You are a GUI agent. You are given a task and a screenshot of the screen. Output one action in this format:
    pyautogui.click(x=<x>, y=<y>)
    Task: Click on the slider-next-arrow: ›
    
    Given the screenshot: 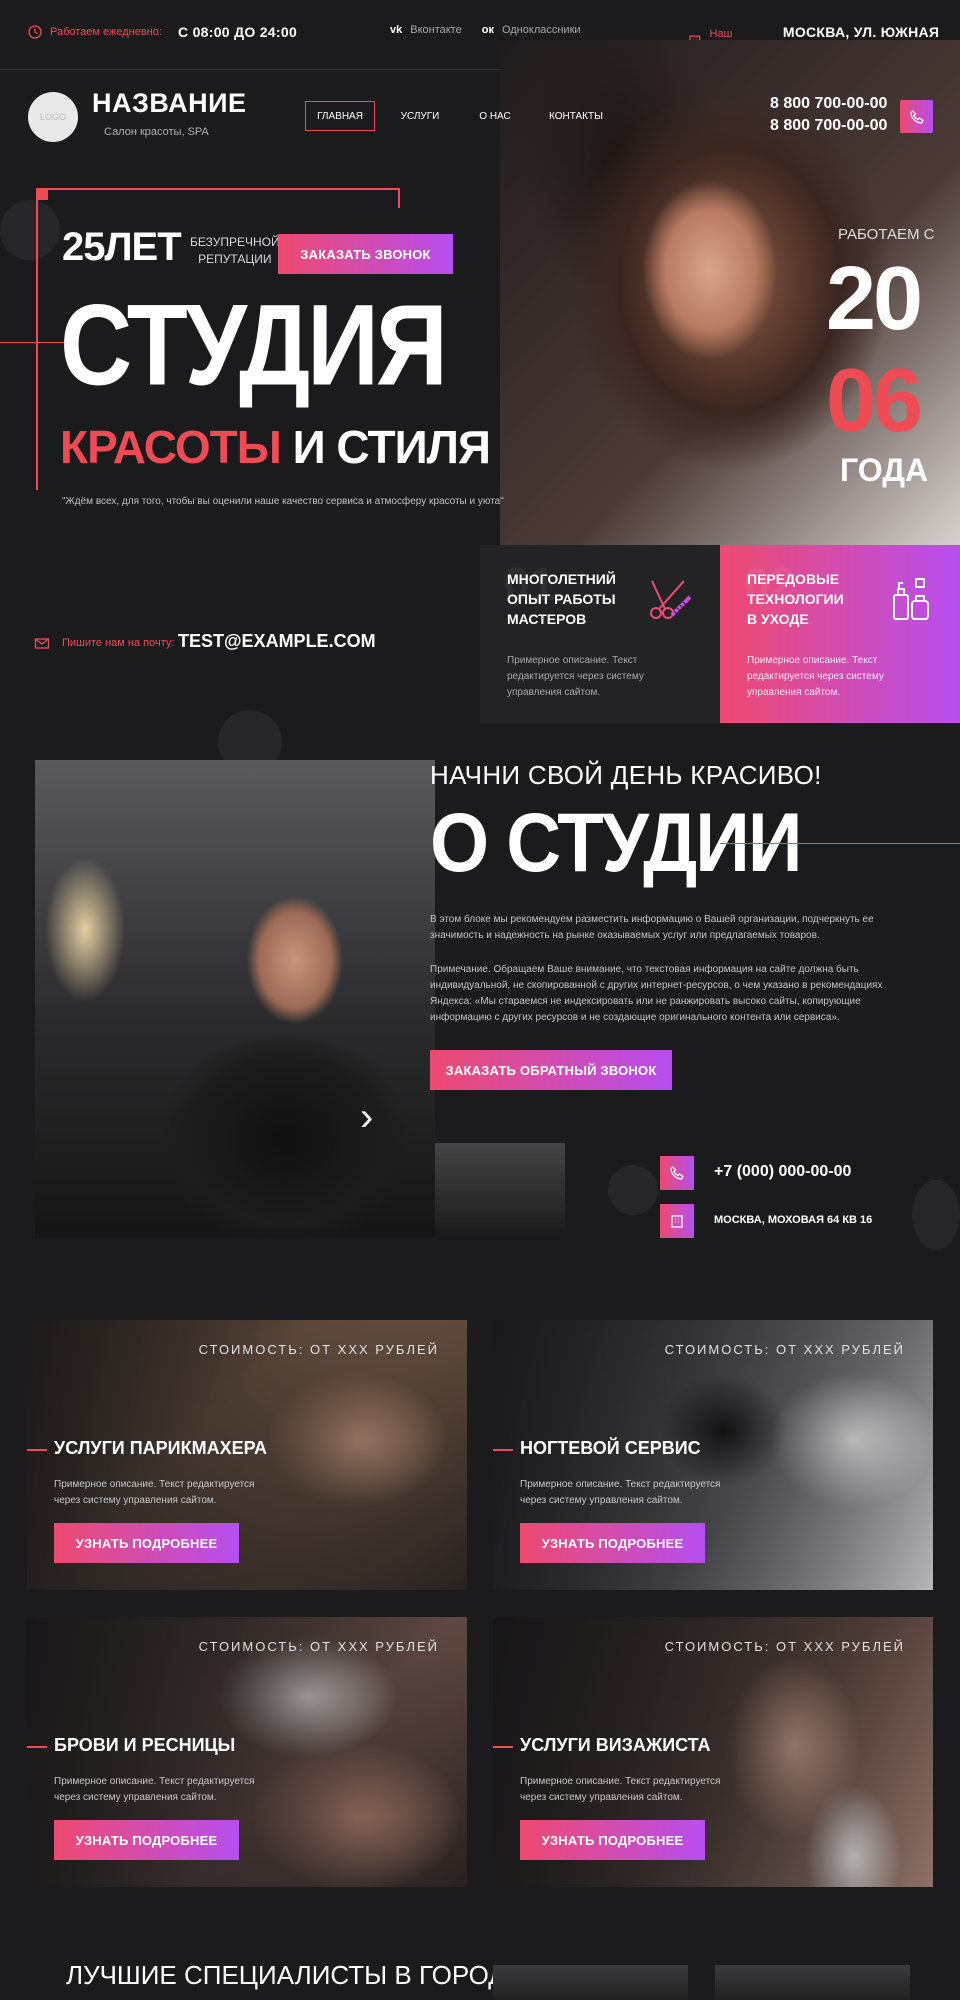 What is the action you would take?
    pyautogui.click(x=366, y=1117)
    